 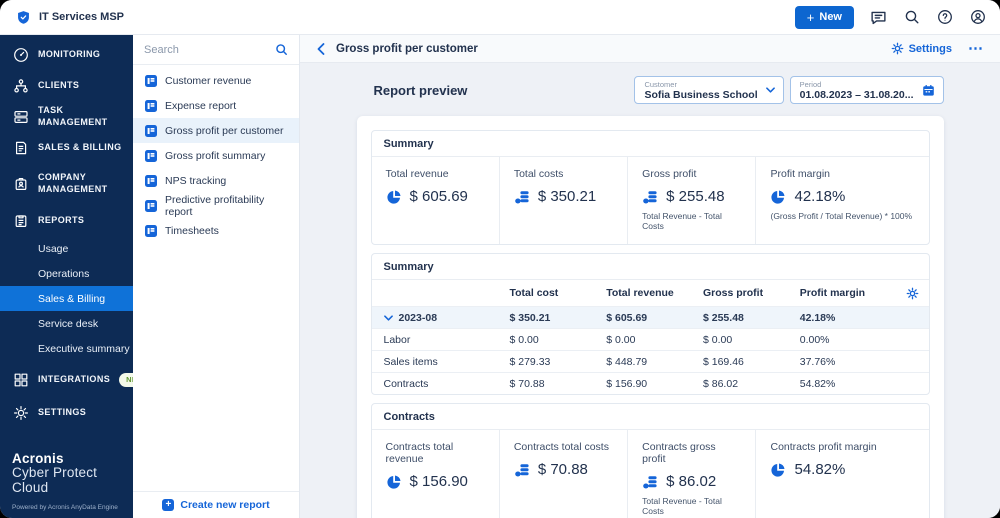 I want to click on cell-value: 42.18%, so click(x=817, y=317).